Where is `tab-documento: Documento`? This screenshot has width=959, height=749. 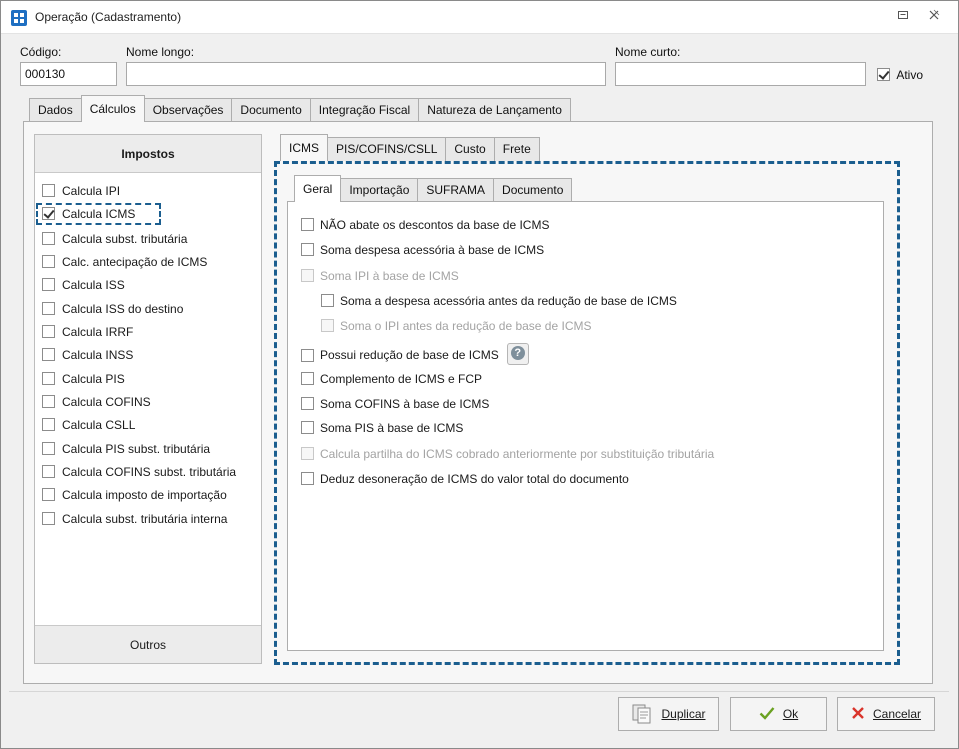
tab-documento: Documento is located at coordinates (271, 110).